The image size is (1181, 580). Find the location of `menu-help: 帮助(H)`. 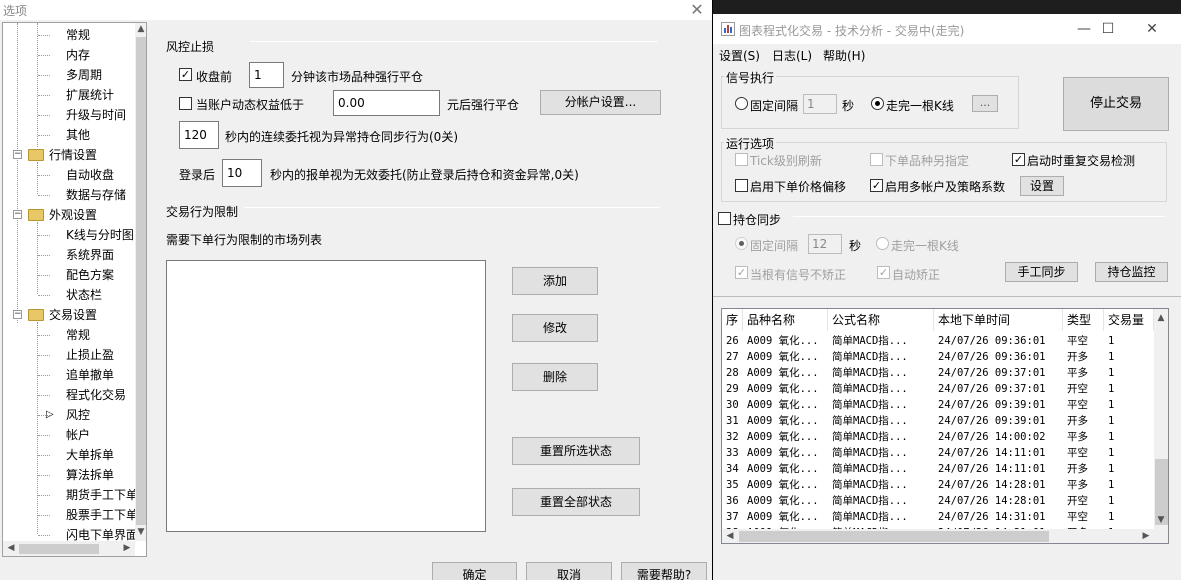

menu-help: 帮助(H) is located at coordinates (844, 55).